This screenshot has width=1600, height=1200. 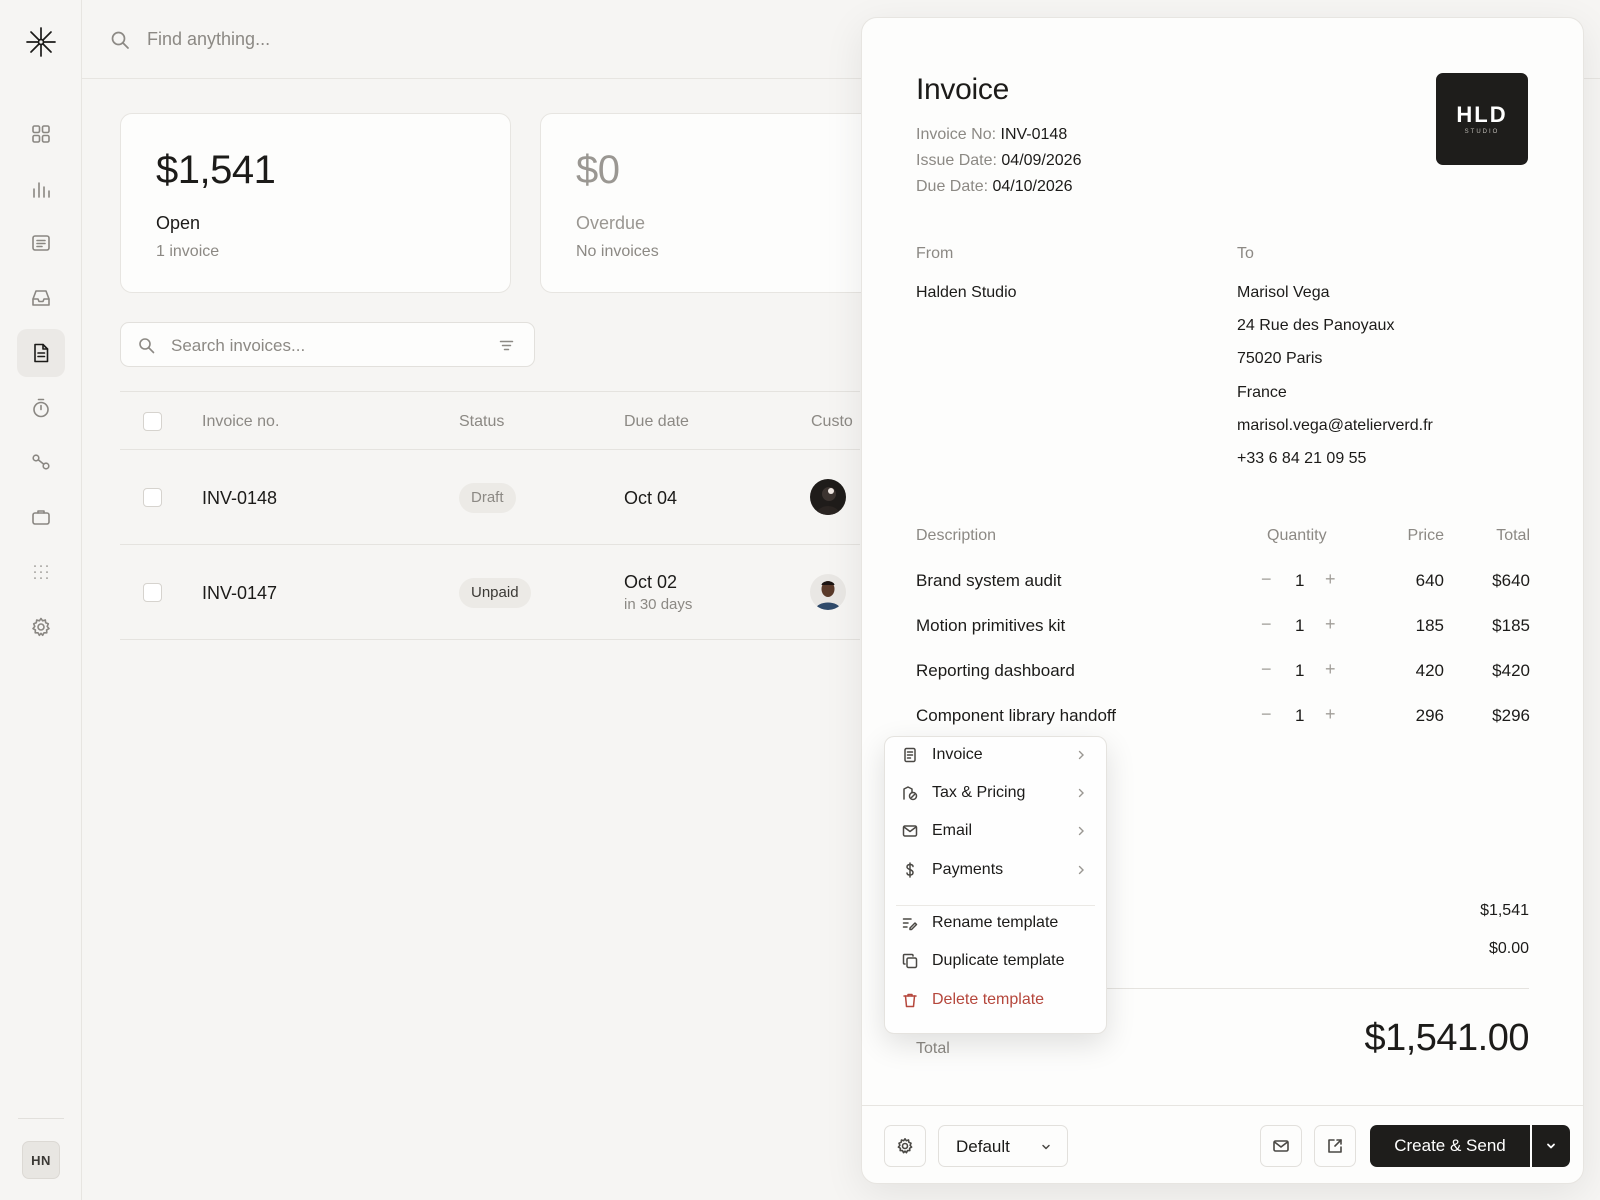 I want to click on nav-apps, so click(x=41, y=572).